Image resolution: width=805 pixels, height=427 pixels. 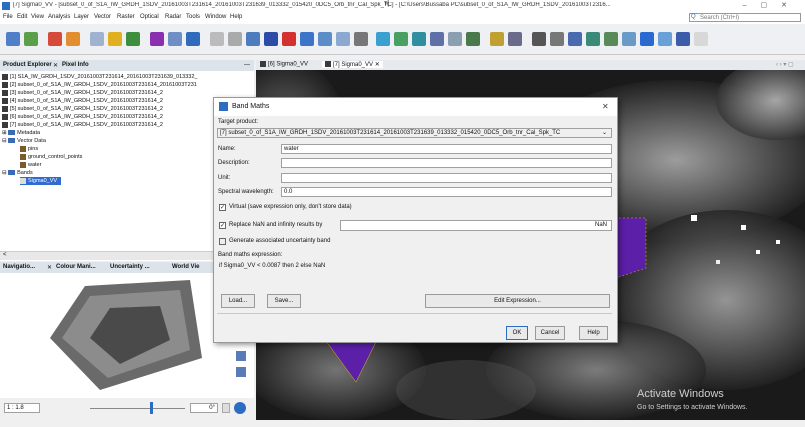 What do you see at coordinates (593, 39) in the screenshot?
I see `pin-tool-icon` at bounding box center [593, 39].